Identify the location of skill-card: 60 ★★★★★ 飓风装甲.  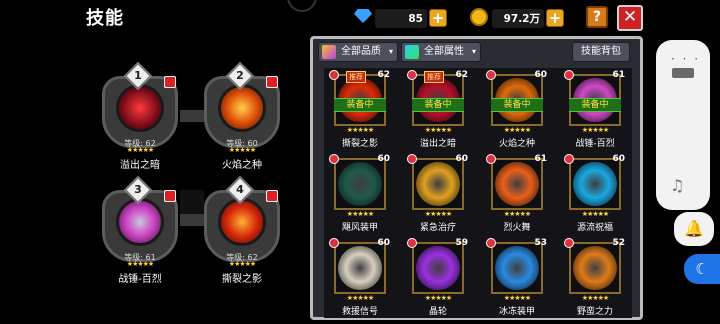
(360, 193).